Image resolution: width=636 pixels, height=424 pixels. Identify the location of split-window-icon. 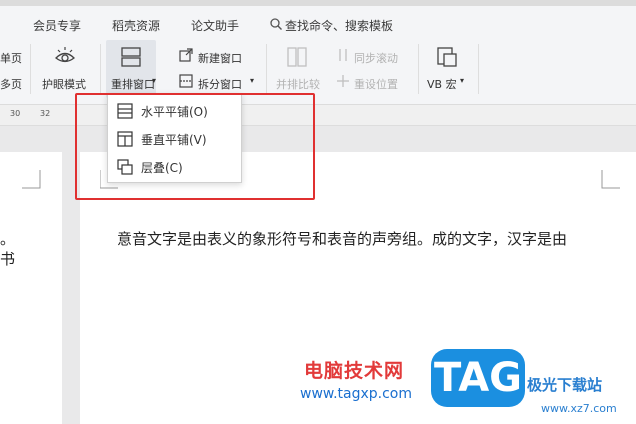
(186, 81).